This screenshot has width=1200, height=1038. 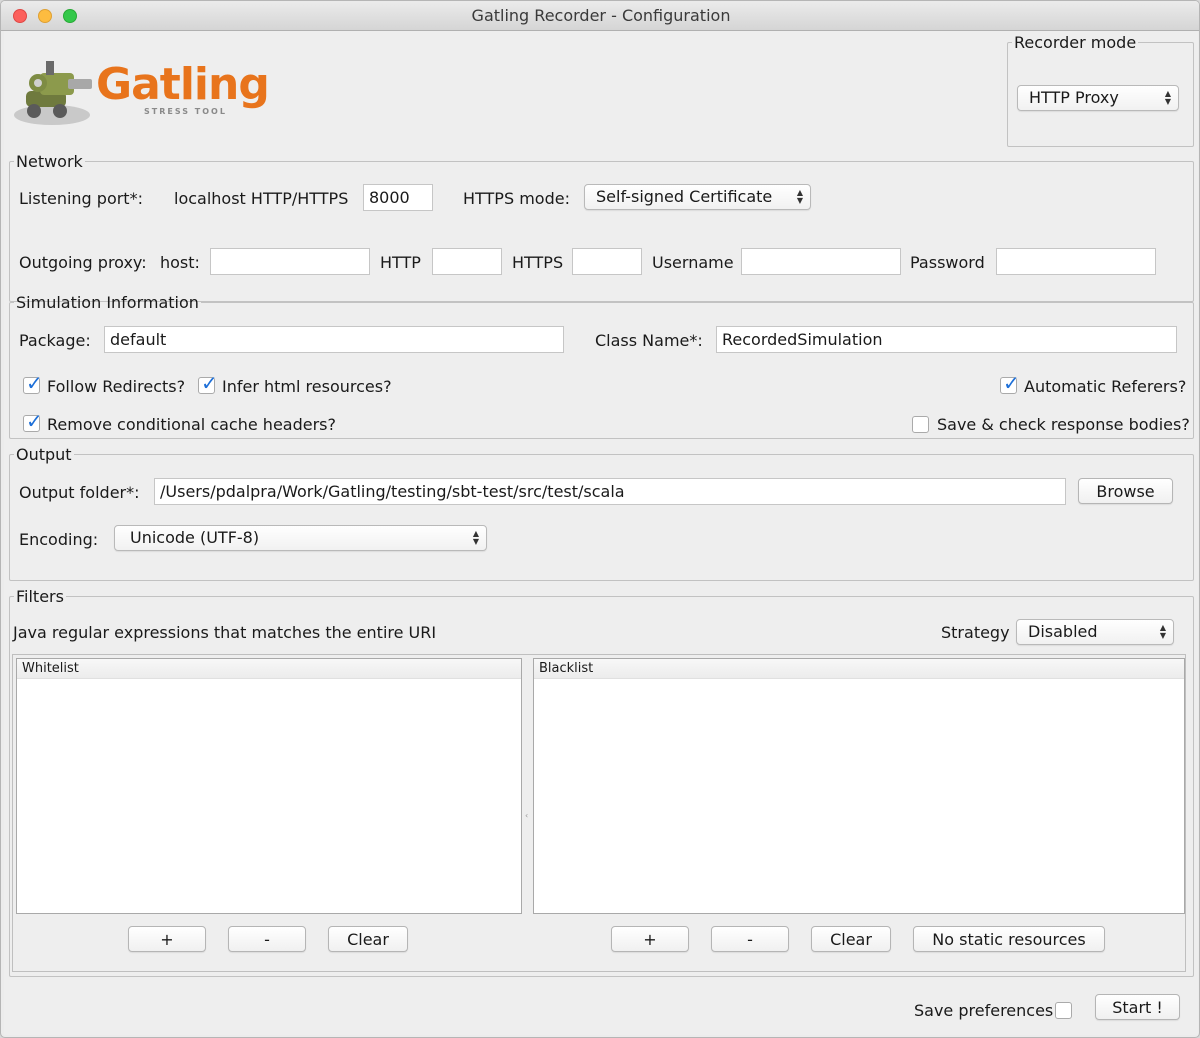 I want to click on follow-redirects-label: Follow Redirects?, so click(x=116, y=386).